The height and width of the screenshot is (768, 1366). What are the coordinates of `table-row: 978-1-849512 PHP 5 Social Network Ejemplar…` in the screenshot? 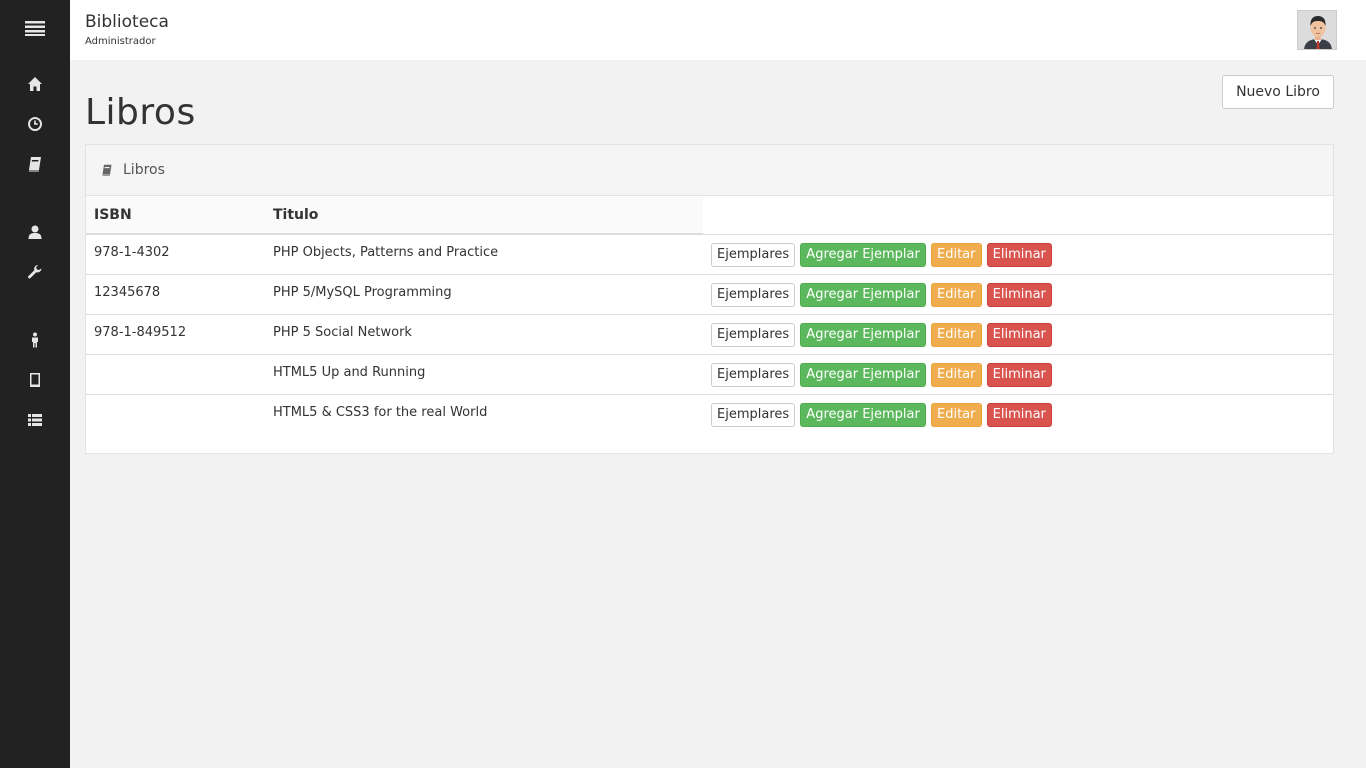 It's located at (709, 333).